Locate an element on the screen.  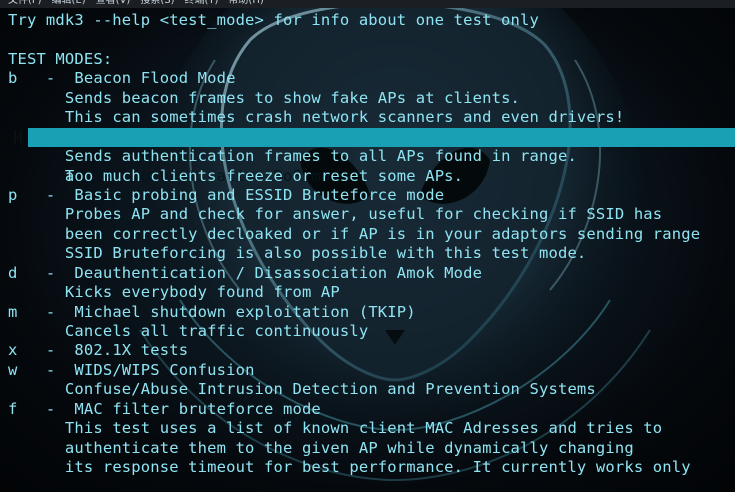
mode-title: 802.1X tests is located at coordinates (131, 350).